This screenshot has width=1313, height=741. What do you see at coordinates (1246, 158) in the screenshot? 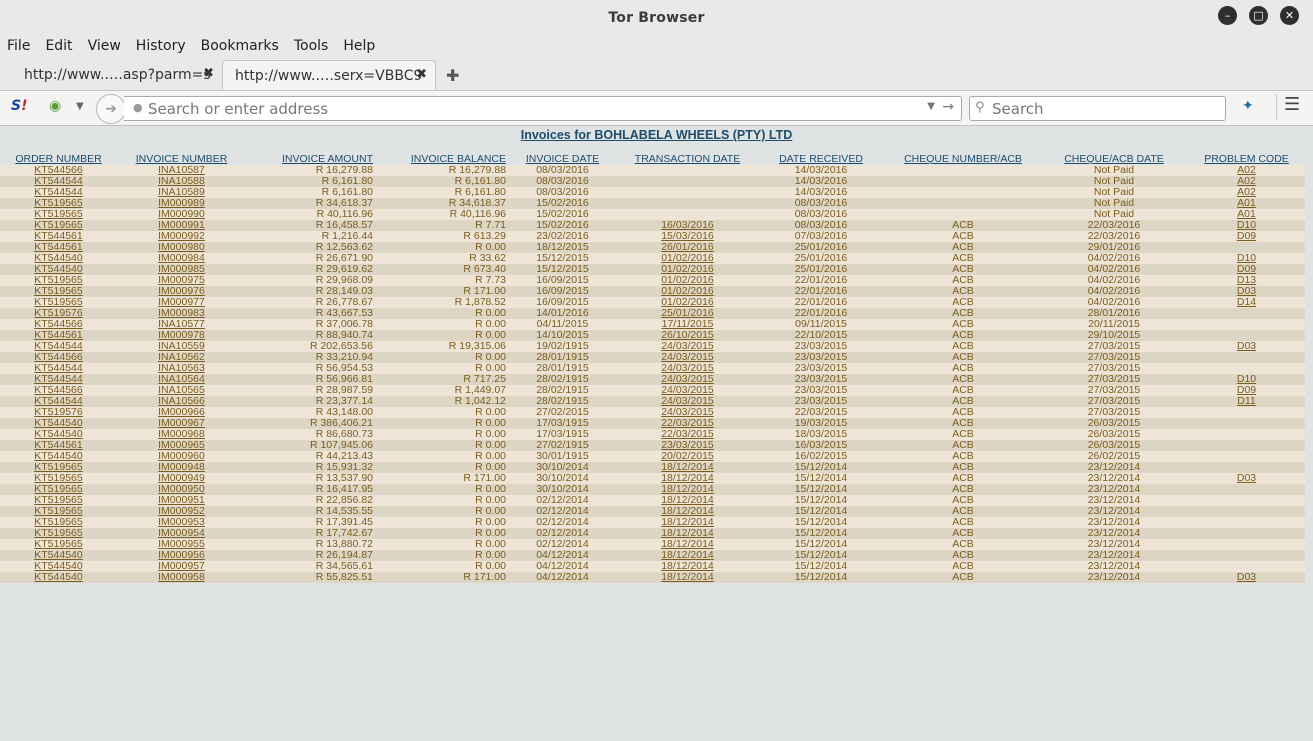
I see `col-problem-code: PROBLEM CODE` at bounding box center [1246, 158].